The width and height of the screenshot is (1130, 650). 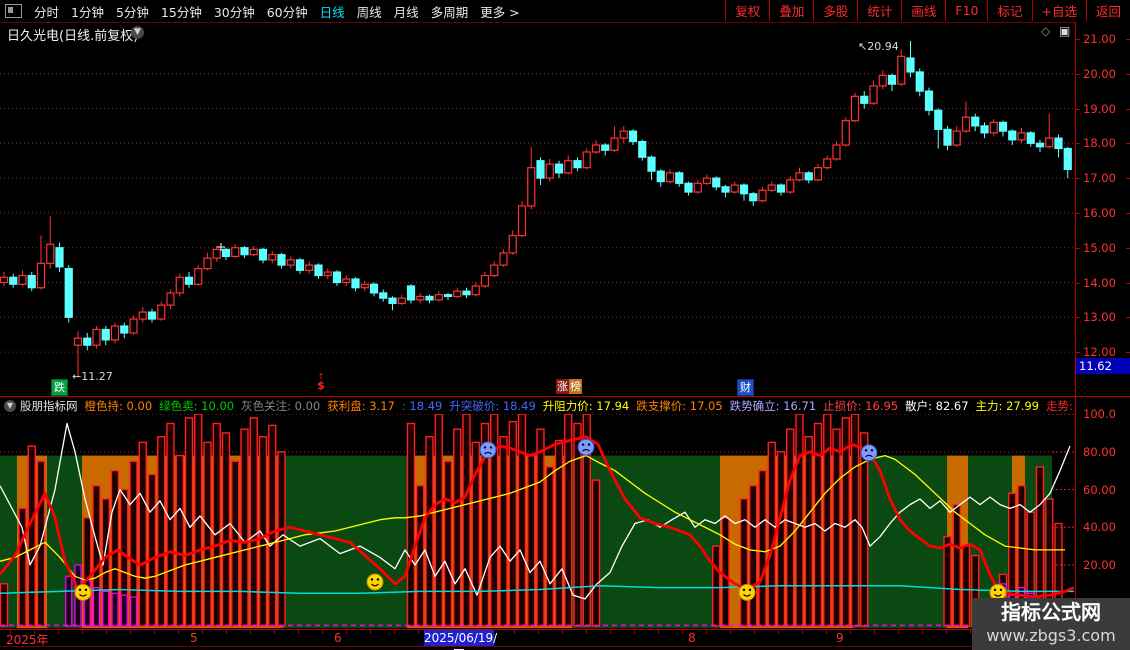 What do you see at coordinates (565, 640) in the screenshot?
I see `date-axis: 2025/06/19/四 2025年 5 6 8 9` at bounding box center [565, 640].